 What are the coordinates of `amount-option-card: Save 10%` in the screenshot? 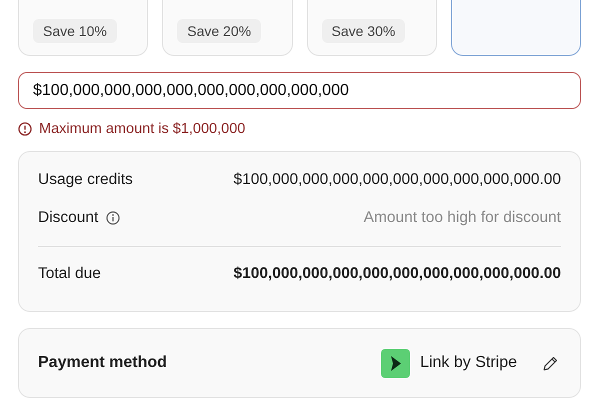 It's located at (83, 28).